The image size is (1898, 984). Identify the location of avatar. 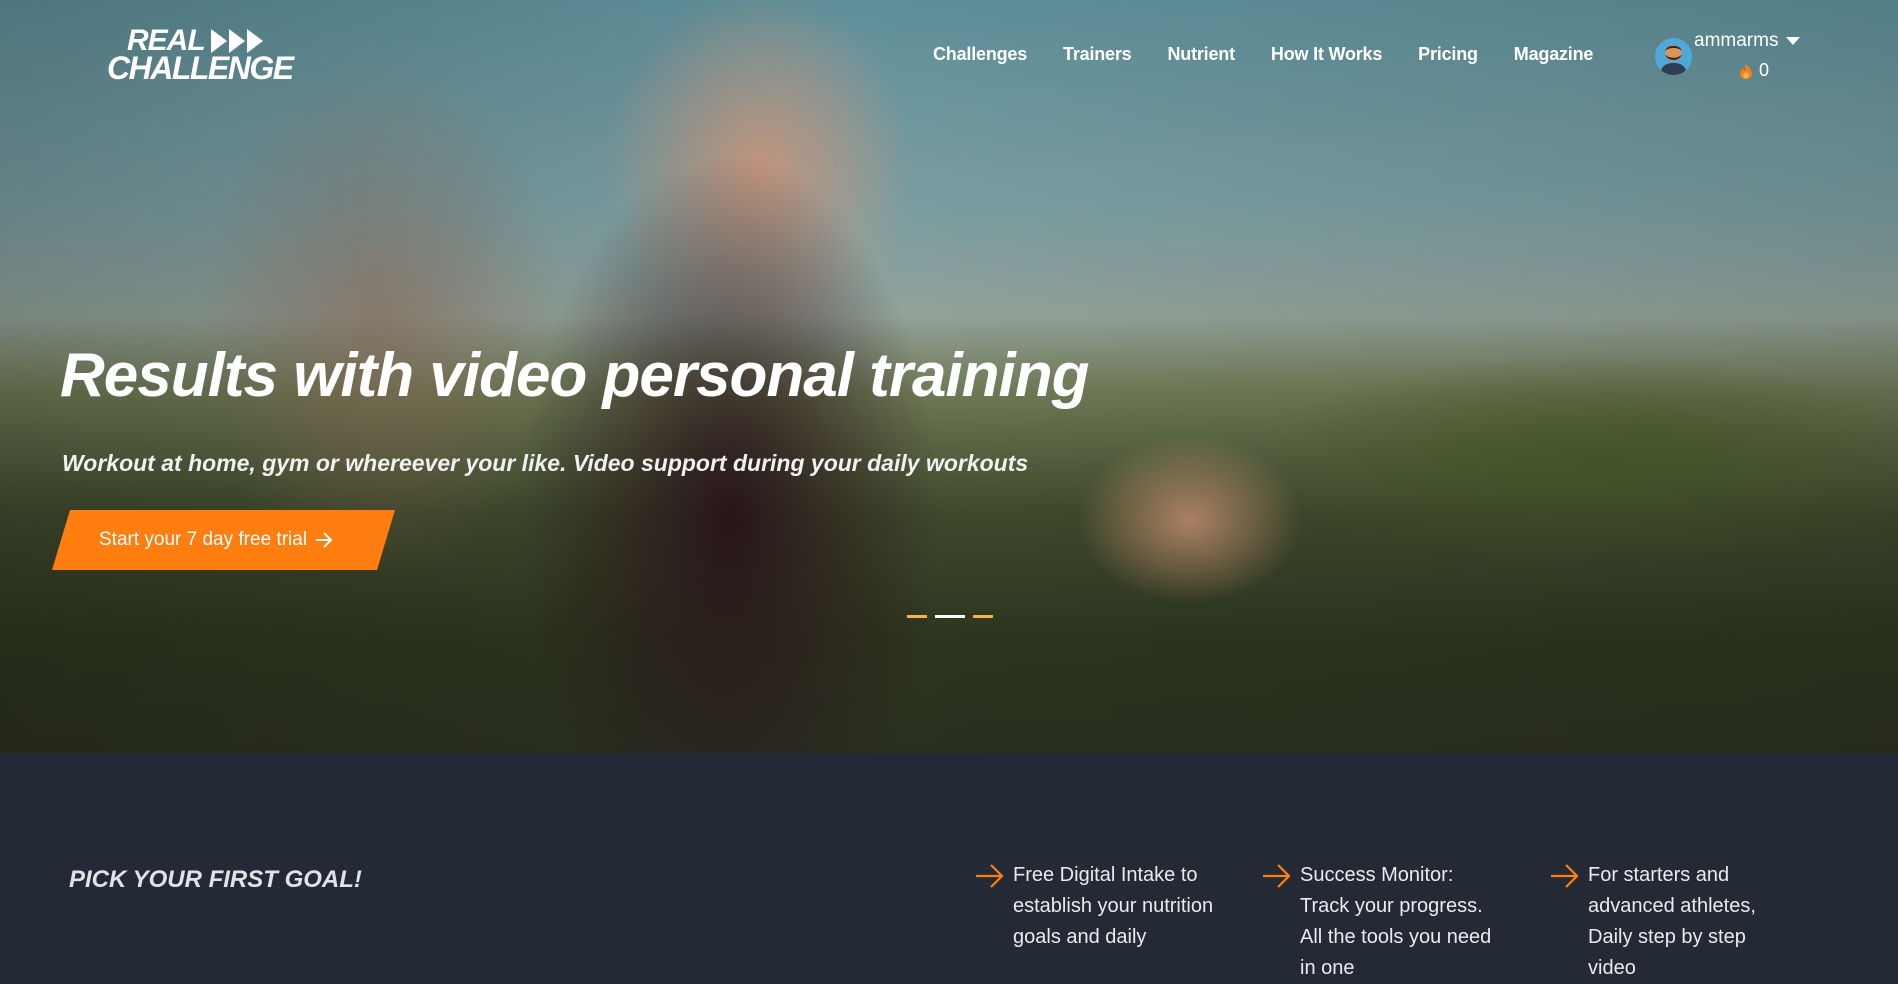
(1673, 56).